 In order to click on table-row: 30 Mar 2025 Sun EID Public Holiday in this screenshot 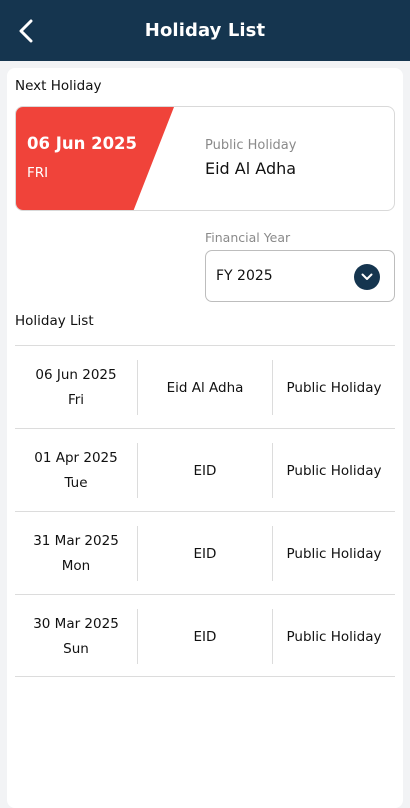, I will do `click(205, 635)`.